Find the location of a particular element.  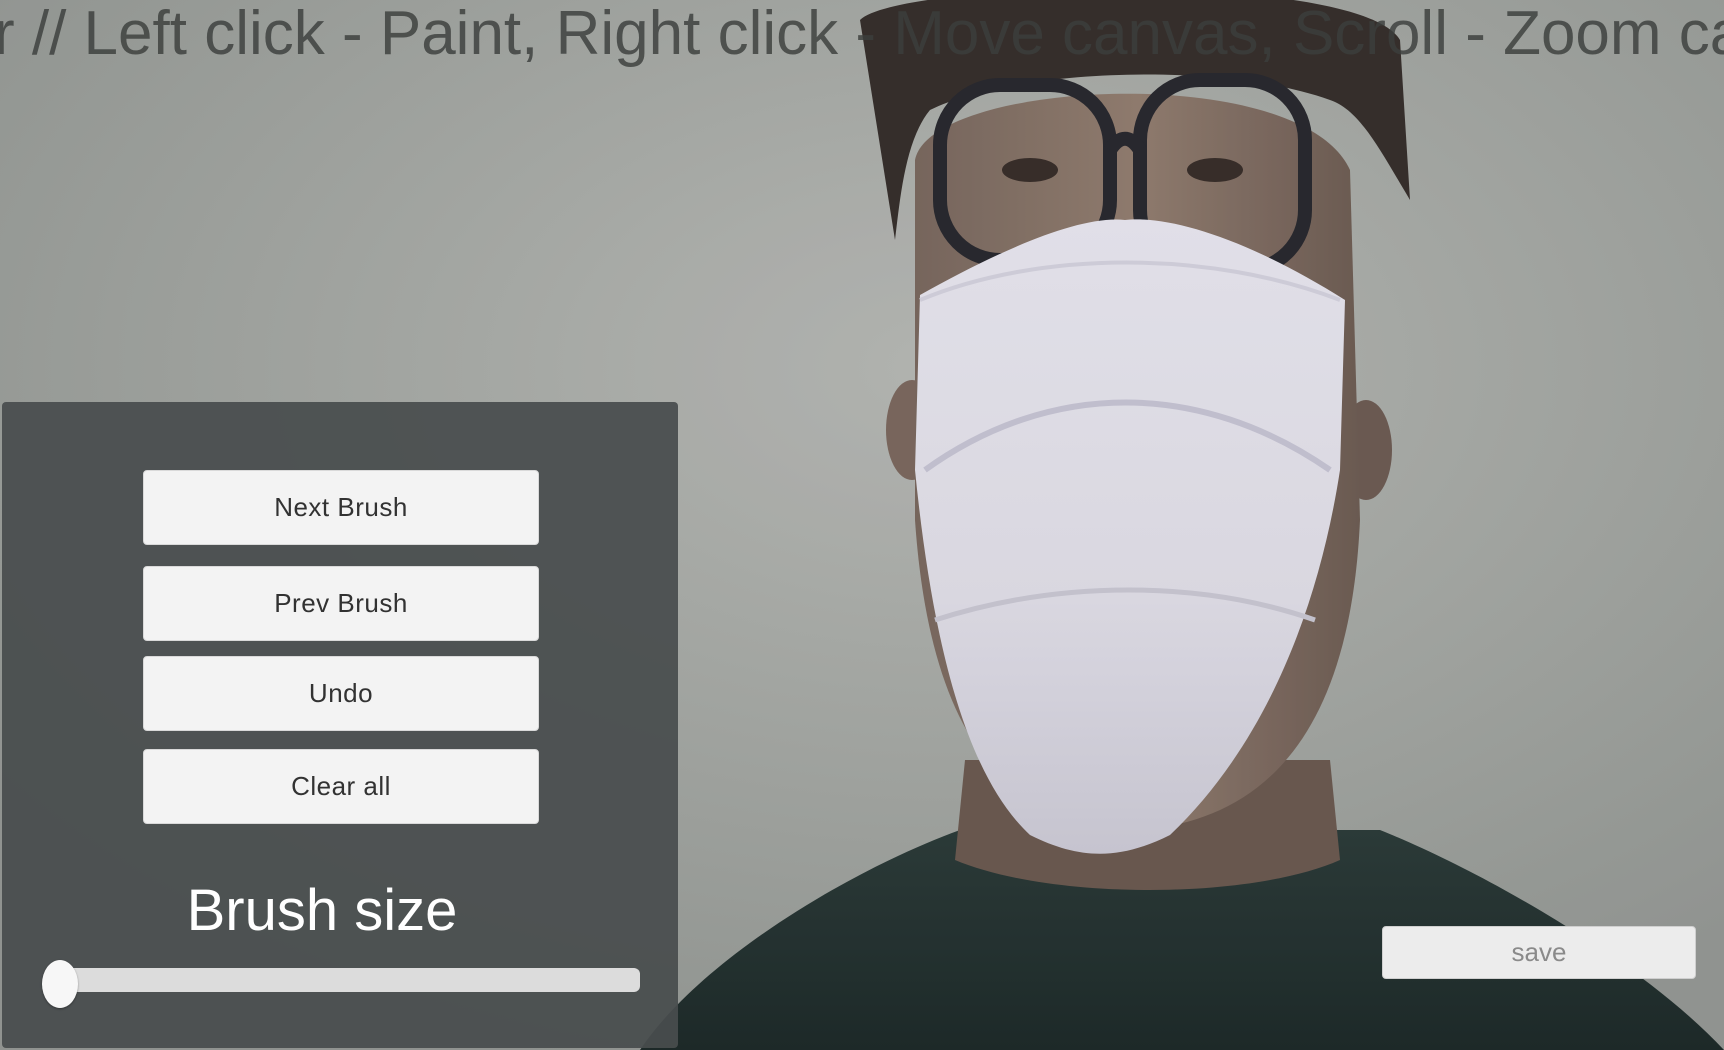

clear-all-button: Clear all is located at coordinates (341, 786).